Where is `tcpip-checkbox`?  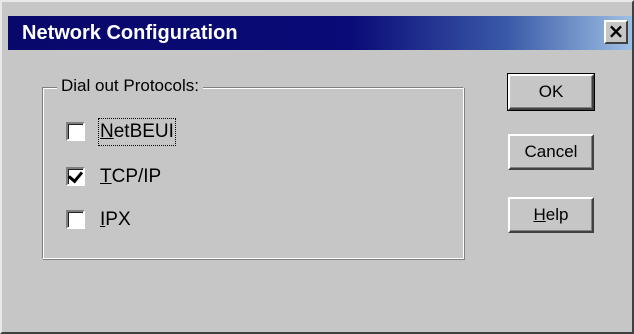
tcpip-checkbox is located at coordinates (75, 176).